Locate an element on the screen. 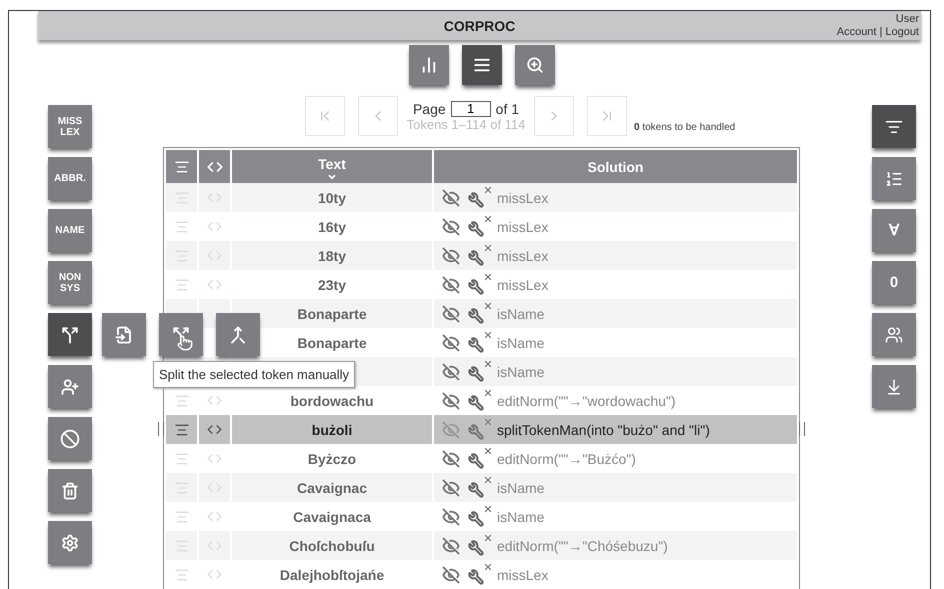 This screenshot has height=589, width=944. token-text: 10ty is located at coordinates (332, 198).